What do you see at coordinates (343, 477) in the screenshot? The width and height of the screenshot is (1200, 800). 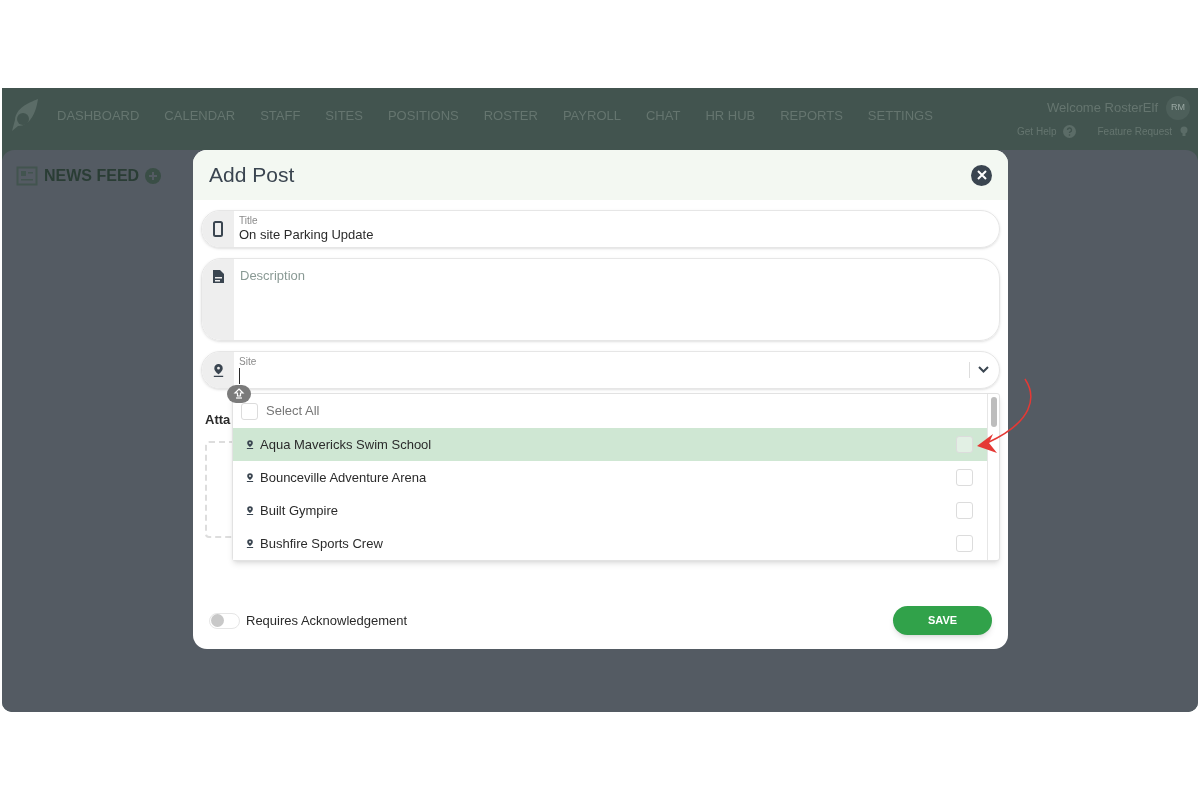 I see `site-name: Bounceville Adventure Arena` at bounding box center [343, 477].